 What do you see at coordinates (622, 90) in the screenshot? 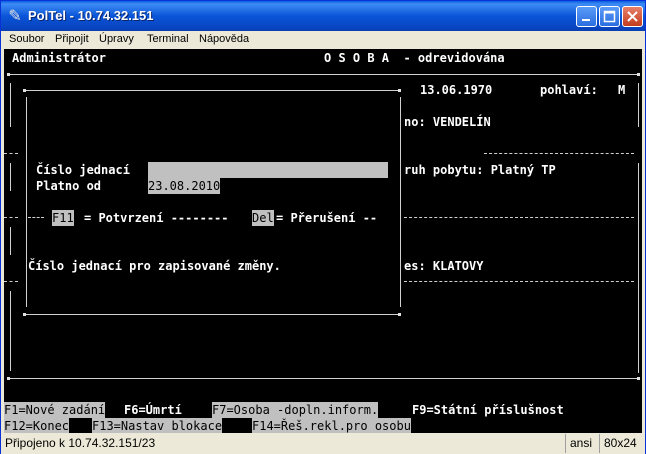
I see `sex-value: M` at bounding box center [622, 90].